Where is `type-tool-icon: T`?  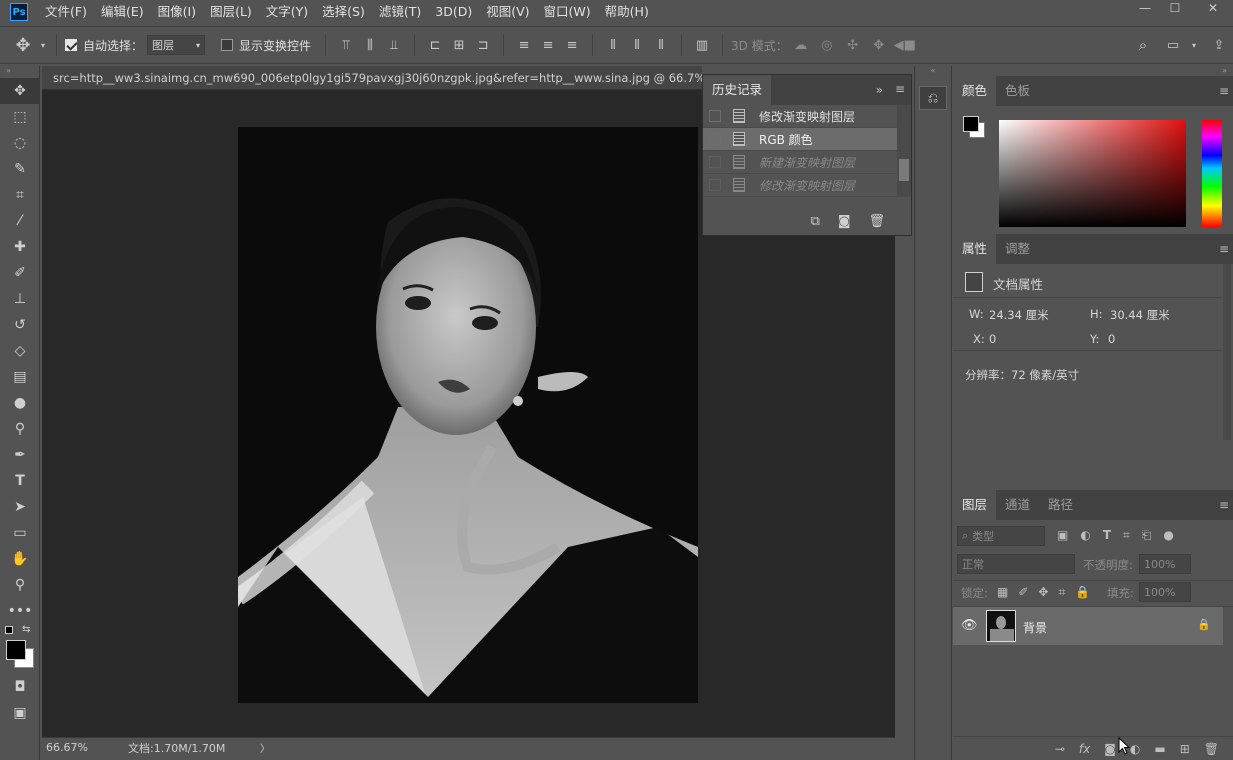
type-tool-icon: T is located at coordinates (20, 481).